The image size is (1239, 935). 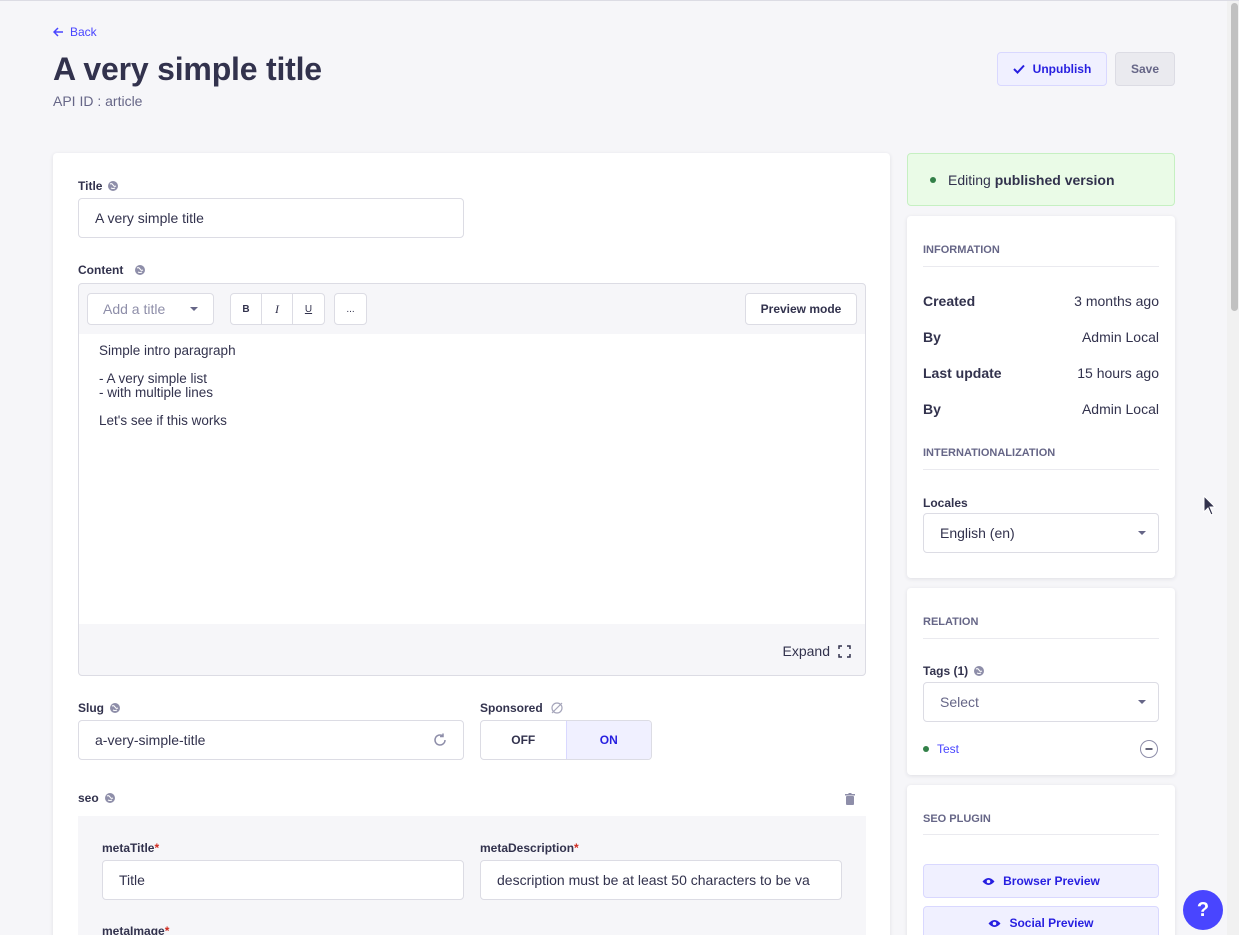 I want to click on tag-item-content: Test, so click(x=941, y=749).